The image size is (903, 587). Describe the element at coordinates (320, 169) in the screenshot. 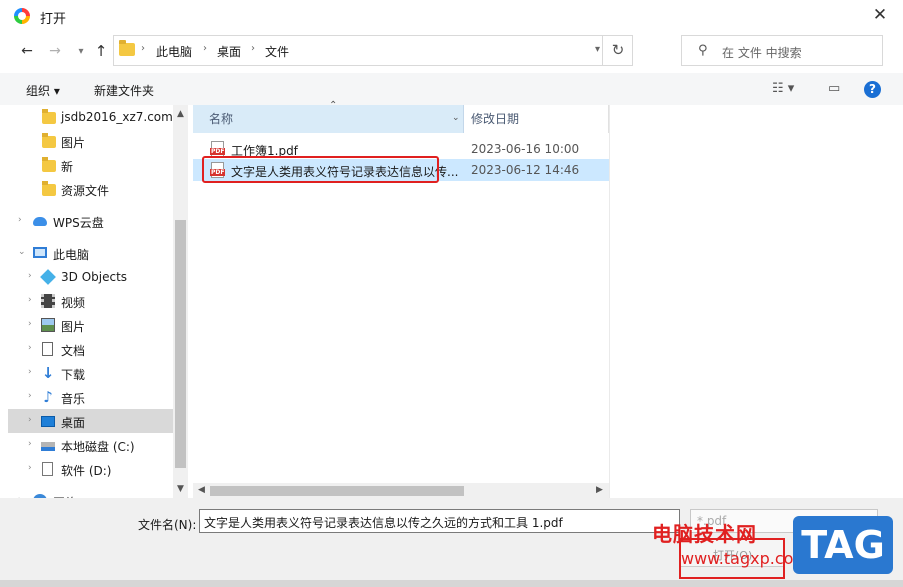

I see `highlight-box` at that location.